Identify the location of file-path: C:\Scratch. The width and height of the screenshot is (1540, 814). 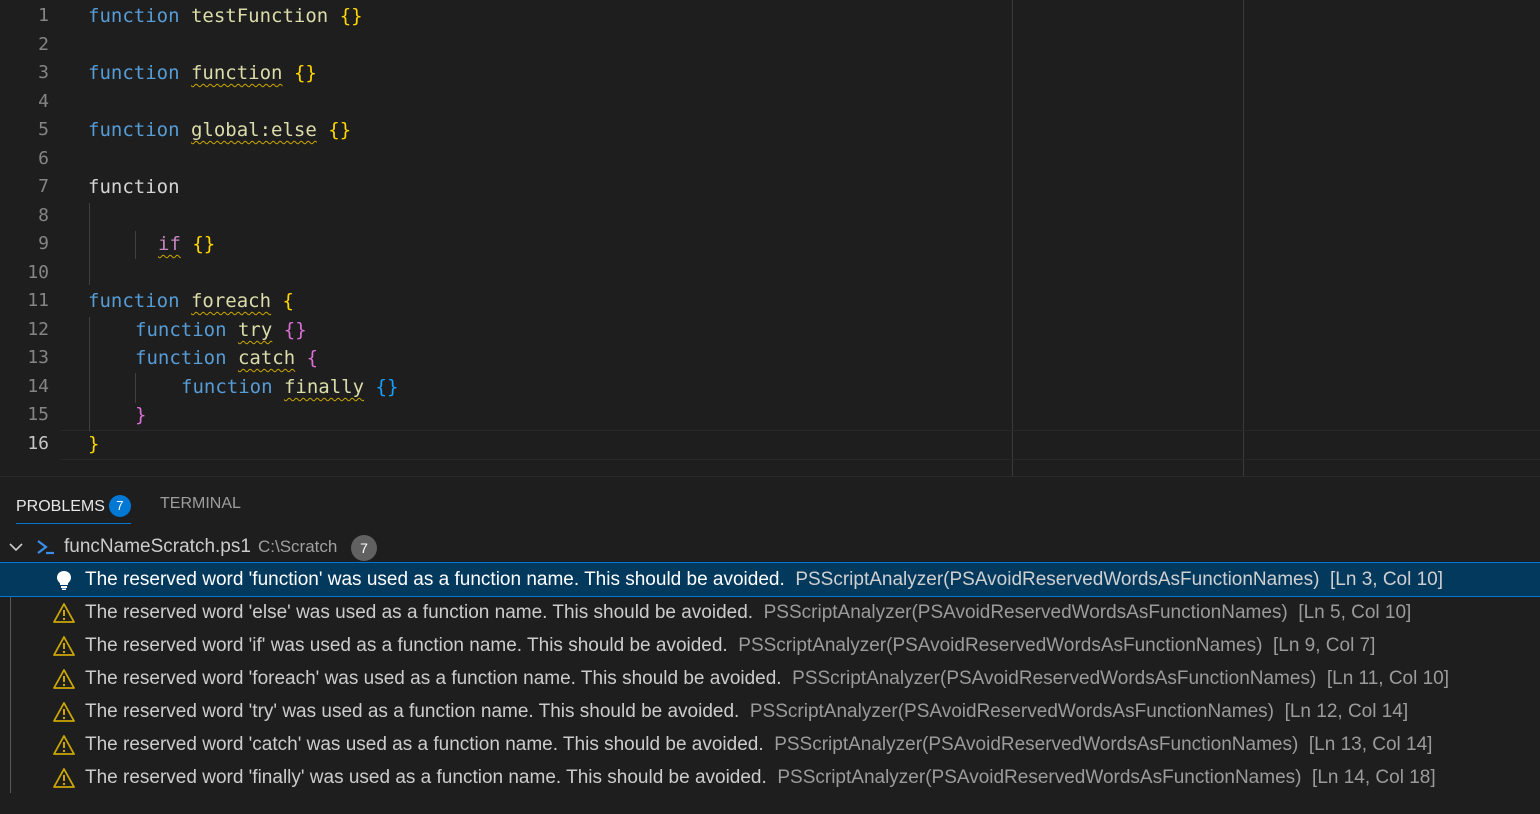
(298, 546).